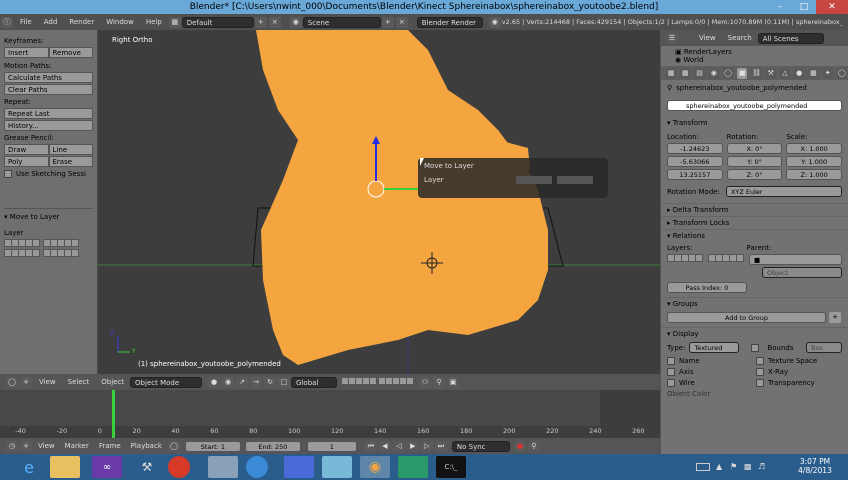  I want to click on outliner-filter-select: All Scenes, so click(790, 38).